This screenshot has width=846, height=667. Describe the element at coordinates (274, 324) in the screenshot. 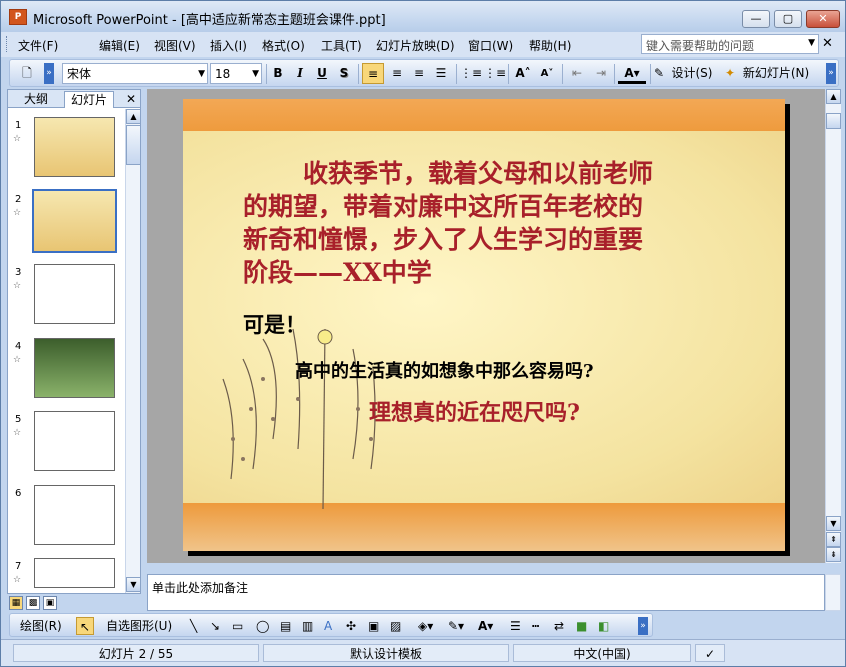

I see `slide-text-keshi: 可是！` at that location.